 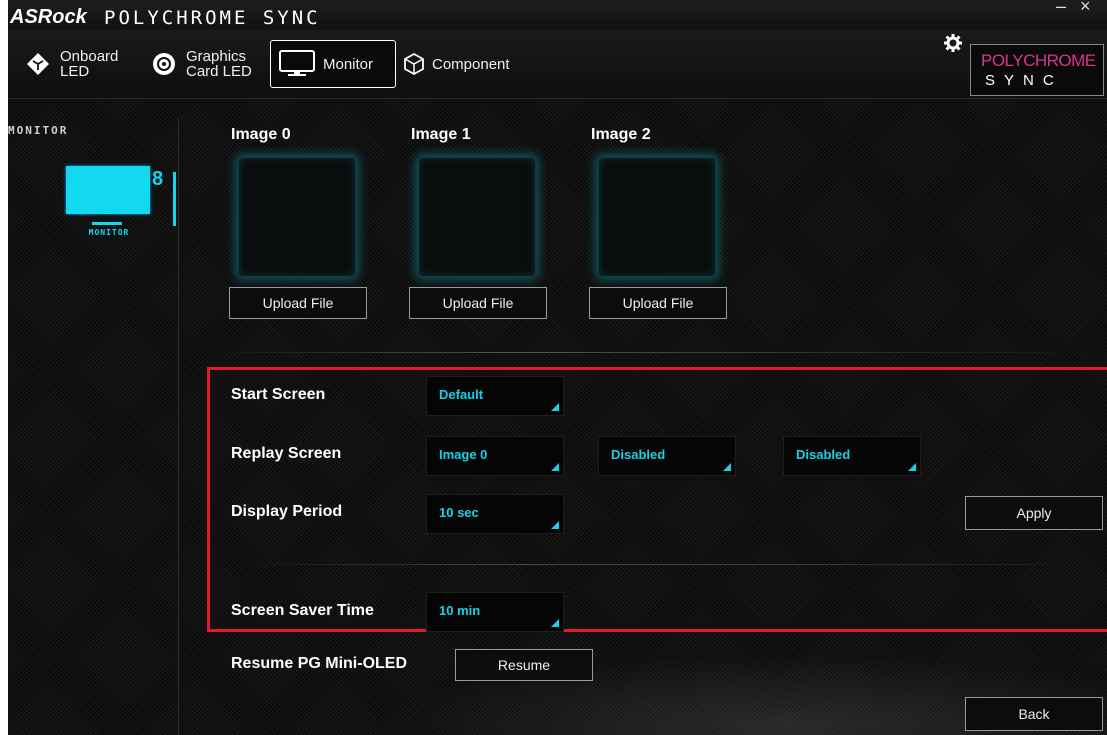 I want to click on image-0-title: Image 0, so click(x=261, y=134).